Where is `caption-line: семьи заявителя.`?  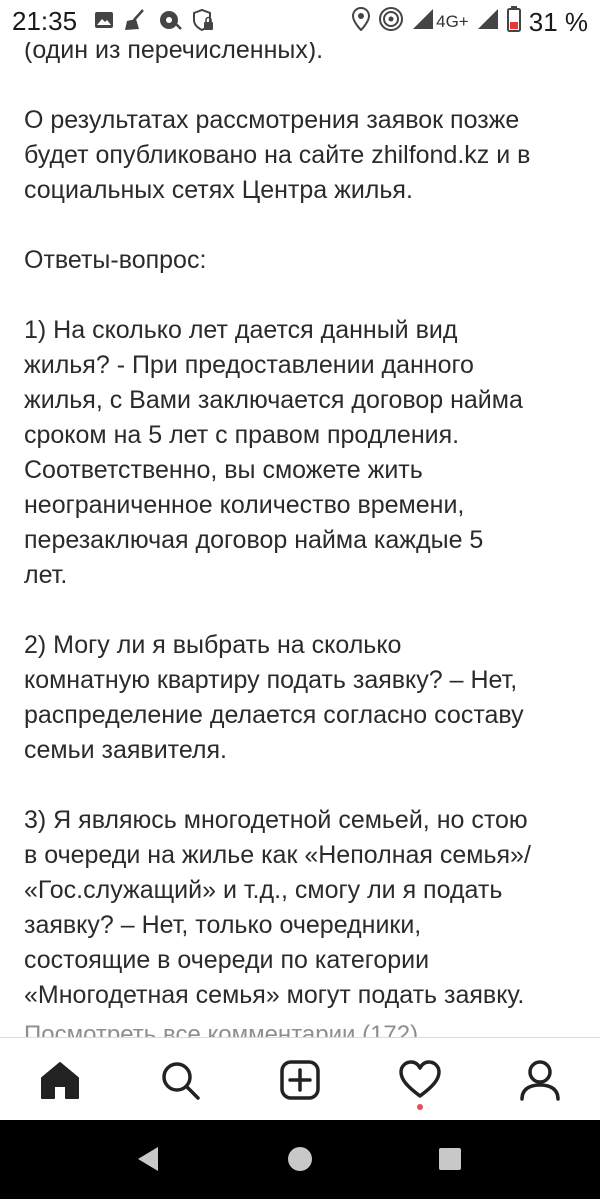
caption-line: семьи заявителя. is located at coordinates (125, 750).